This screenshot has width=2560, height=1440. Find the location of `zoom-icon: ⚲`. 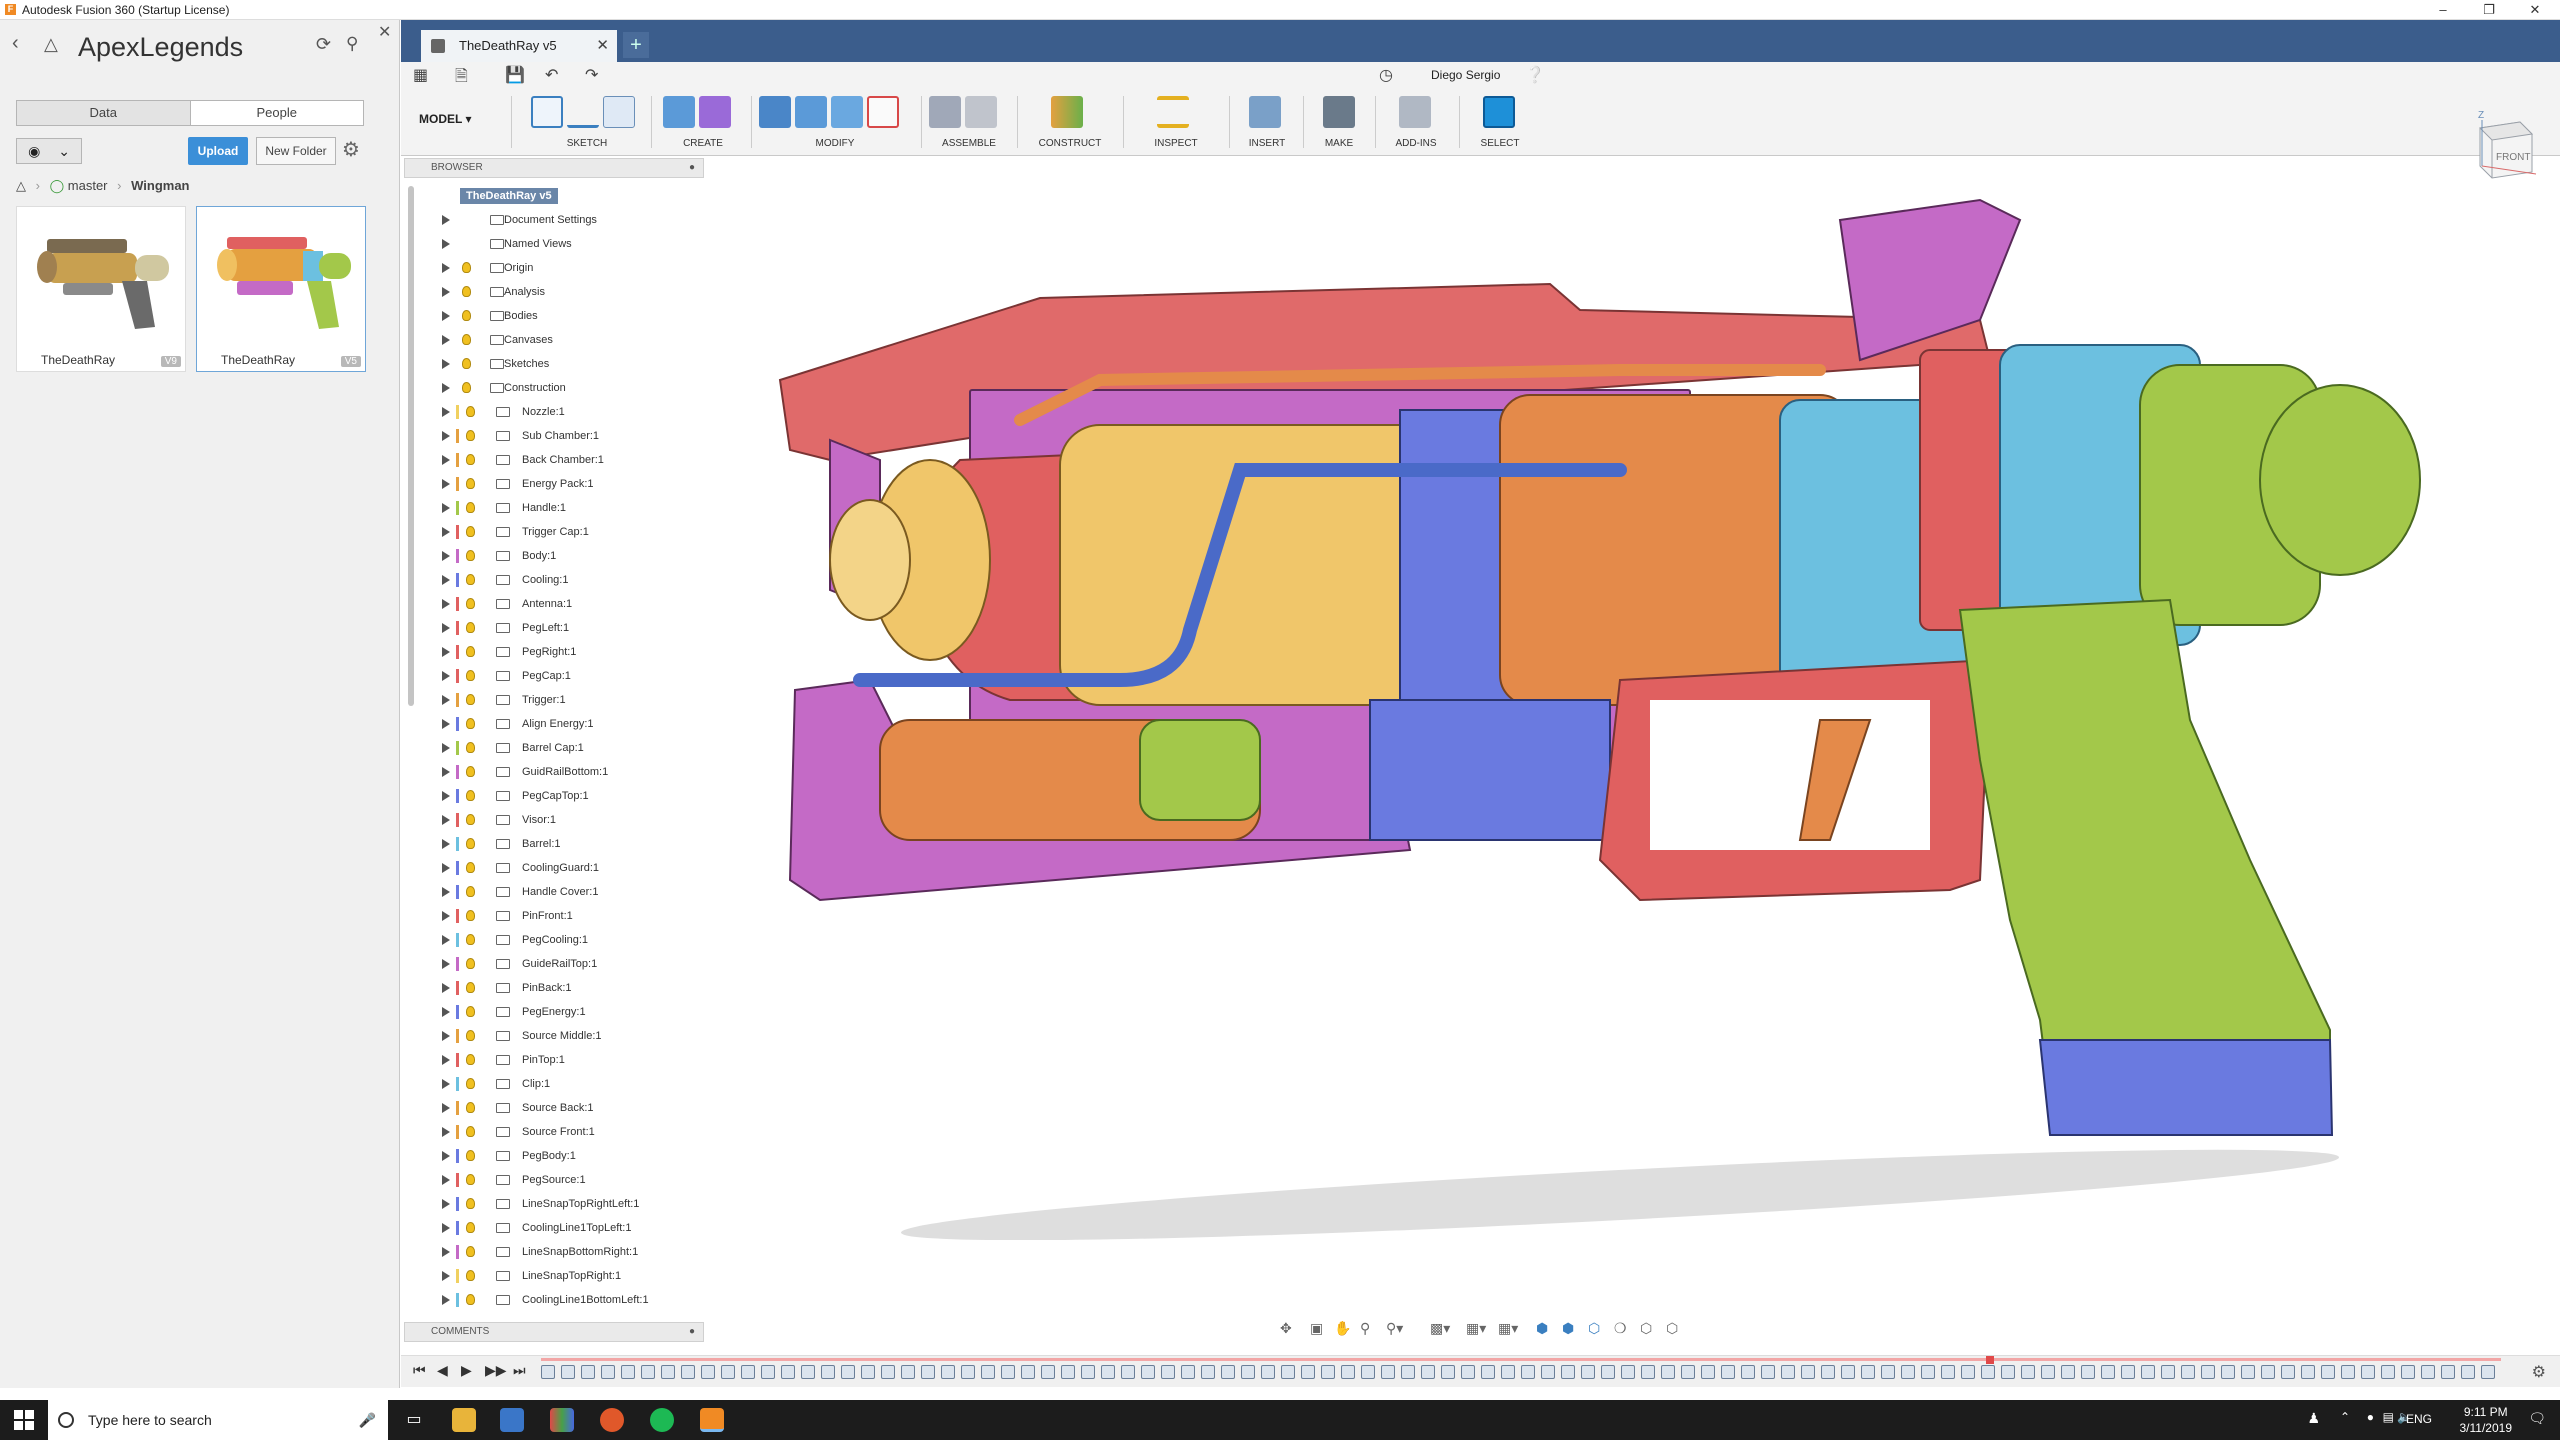

zoom-icon: ⚲ is located at coordinates (1365, 1328).